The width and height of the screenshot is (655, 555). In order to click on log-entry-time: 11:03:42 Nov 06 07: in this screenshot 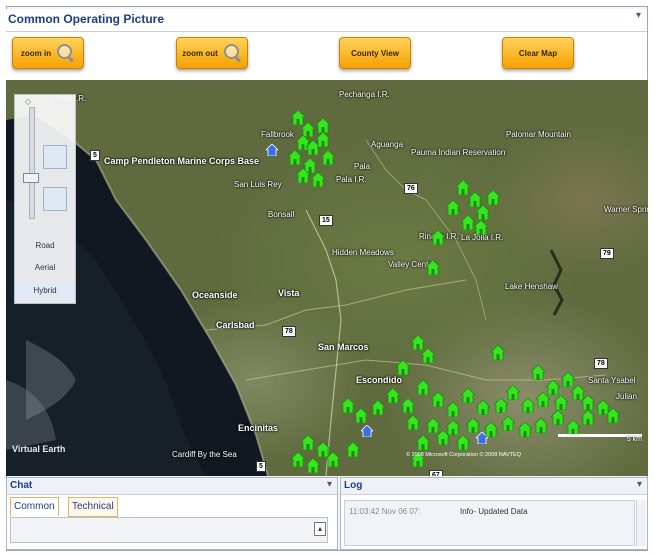, I will do `click(385, 511)`.